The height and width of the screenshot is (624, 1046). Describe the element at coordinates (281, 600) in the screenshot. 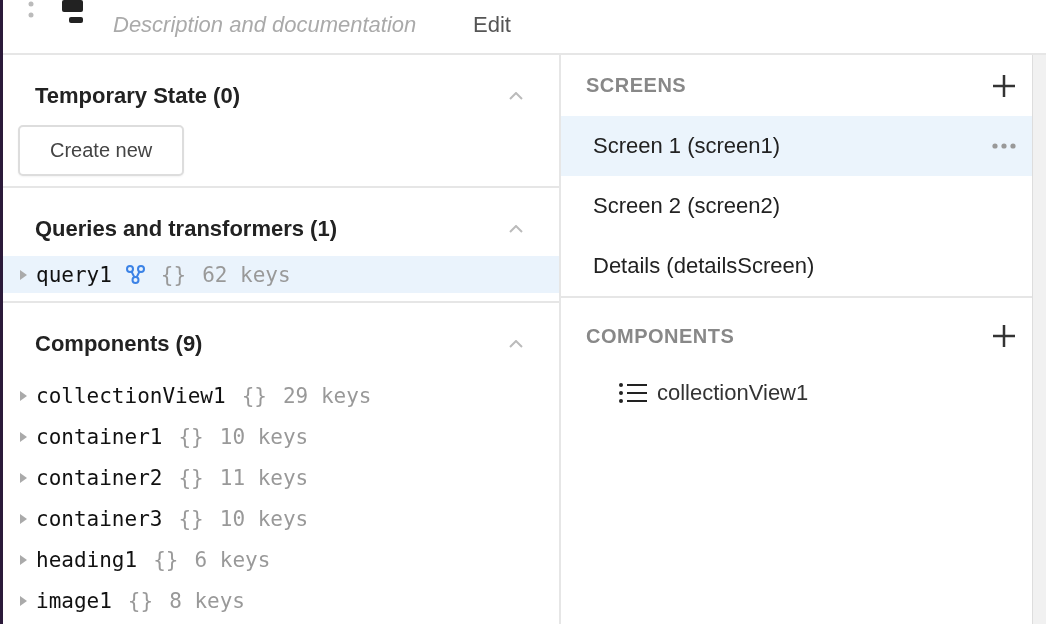

I see `tree-row: image1 {} 8 keys` at that location.